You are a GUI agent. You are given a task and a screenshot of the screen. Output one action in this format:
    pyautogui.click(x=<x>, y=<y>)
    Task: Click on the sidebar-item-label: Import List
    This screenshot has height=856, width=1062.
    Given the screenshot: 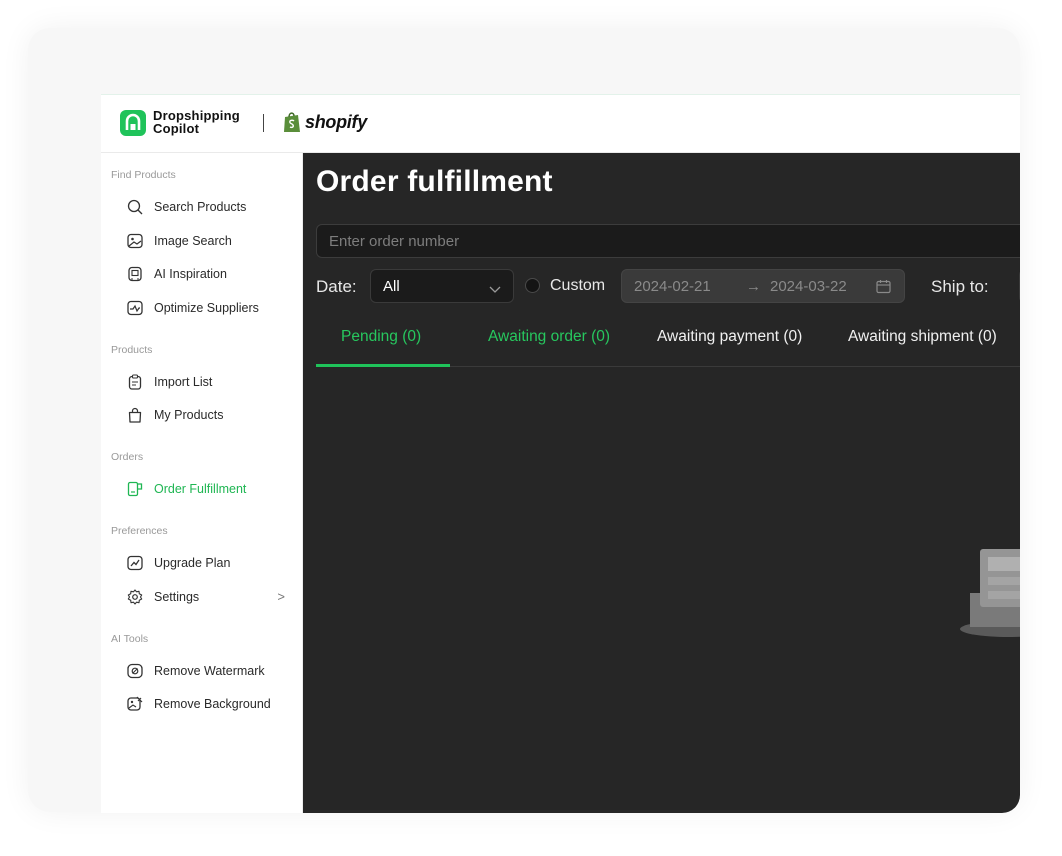 What is the action you would take?
    pyautogui.click(x=183, y=382)
    